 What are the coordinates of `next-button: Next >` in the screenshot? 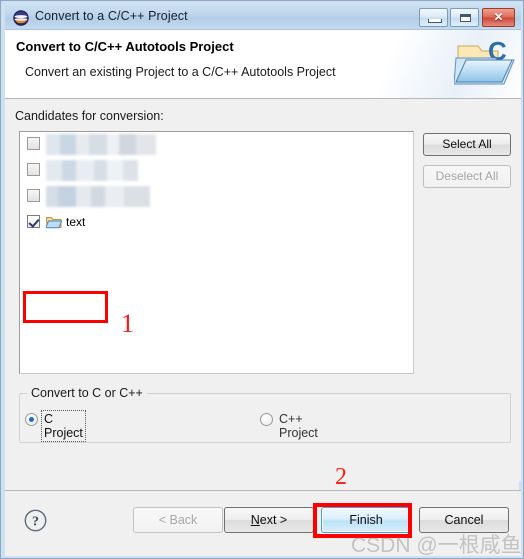 It's located at (269, 520).